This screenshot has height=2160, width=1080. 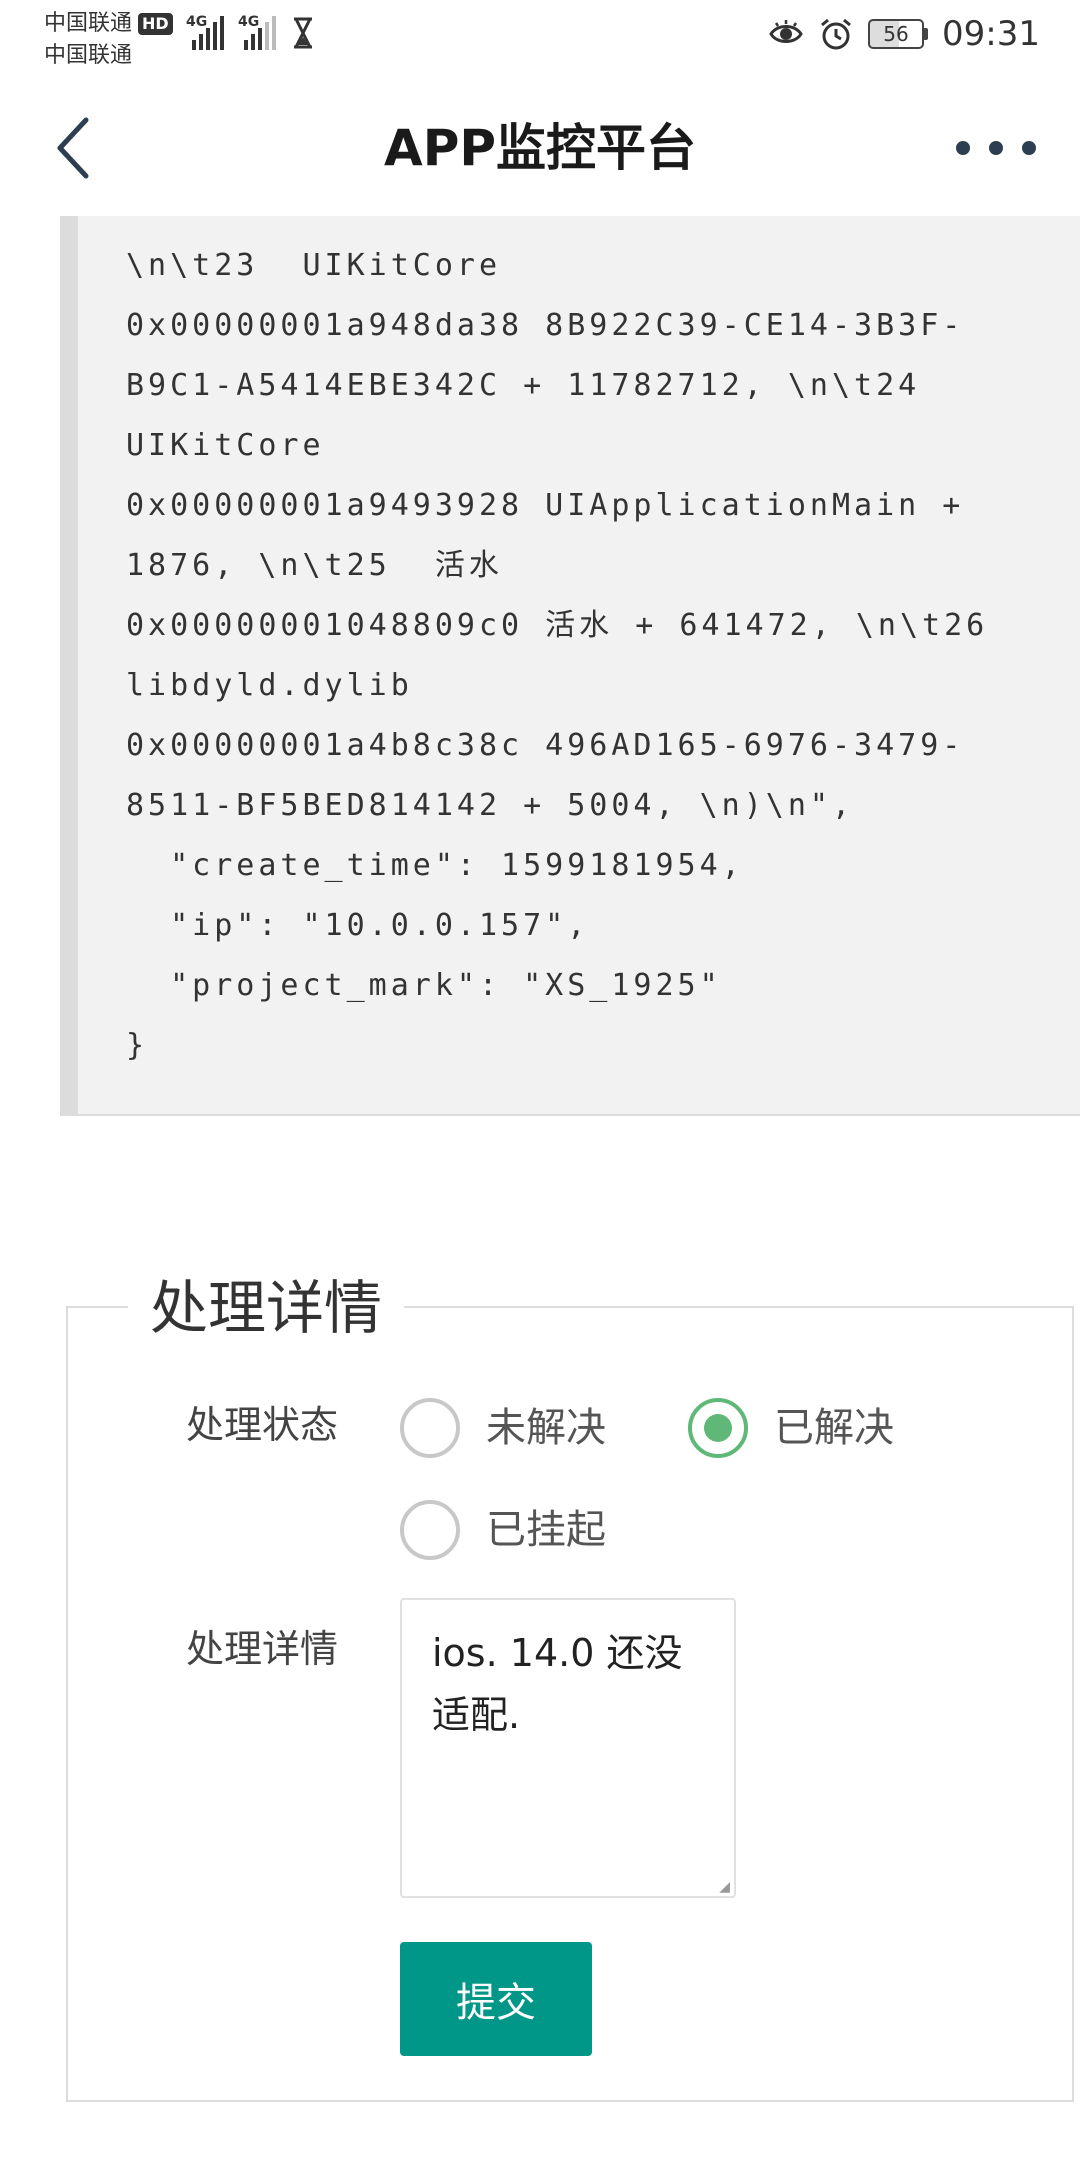 What do you see at coordinates (718, 1428) in the screenshot?
I see `radio-checked-icon` at bounding box center [718, 1428].